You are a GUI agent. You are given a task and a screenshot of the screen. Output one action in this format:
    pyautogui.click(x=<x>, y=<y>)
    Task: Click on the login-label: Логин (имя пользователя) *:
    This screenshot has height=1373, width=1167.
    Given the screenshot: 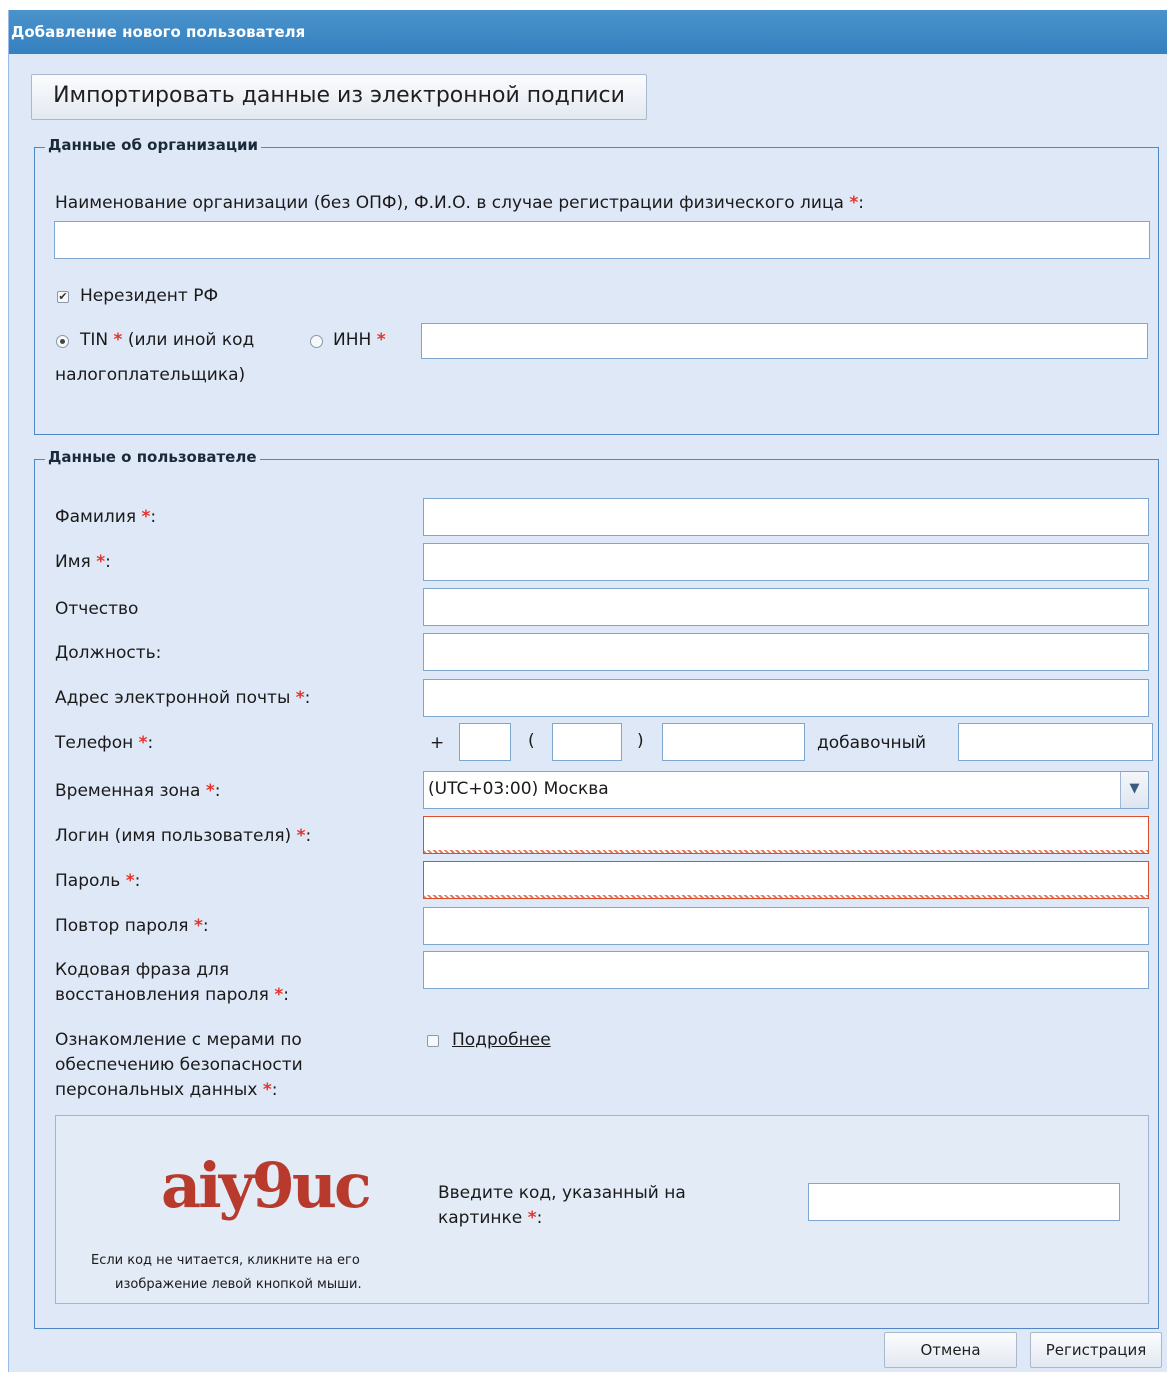 What is the action you would take?
    pyautogui.click(x=183, y=836)
    